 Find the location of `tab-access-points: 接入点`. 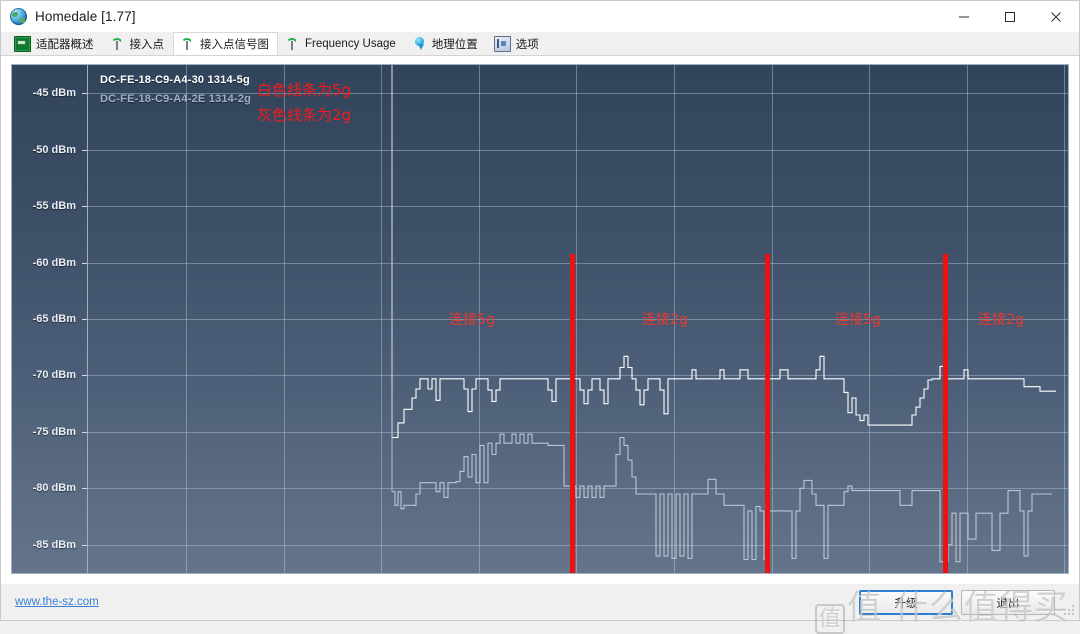

tab-access-points: 接入点 is located at coordinates (138, 43).